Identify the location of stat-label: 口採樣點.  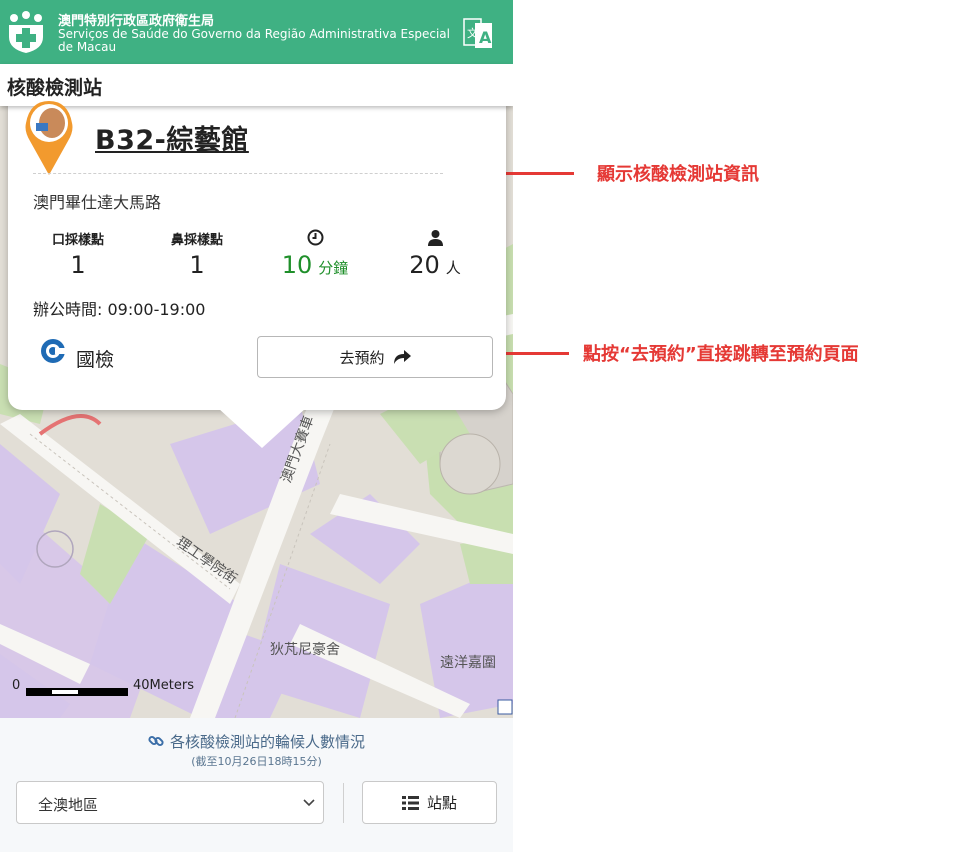
(77, 240).